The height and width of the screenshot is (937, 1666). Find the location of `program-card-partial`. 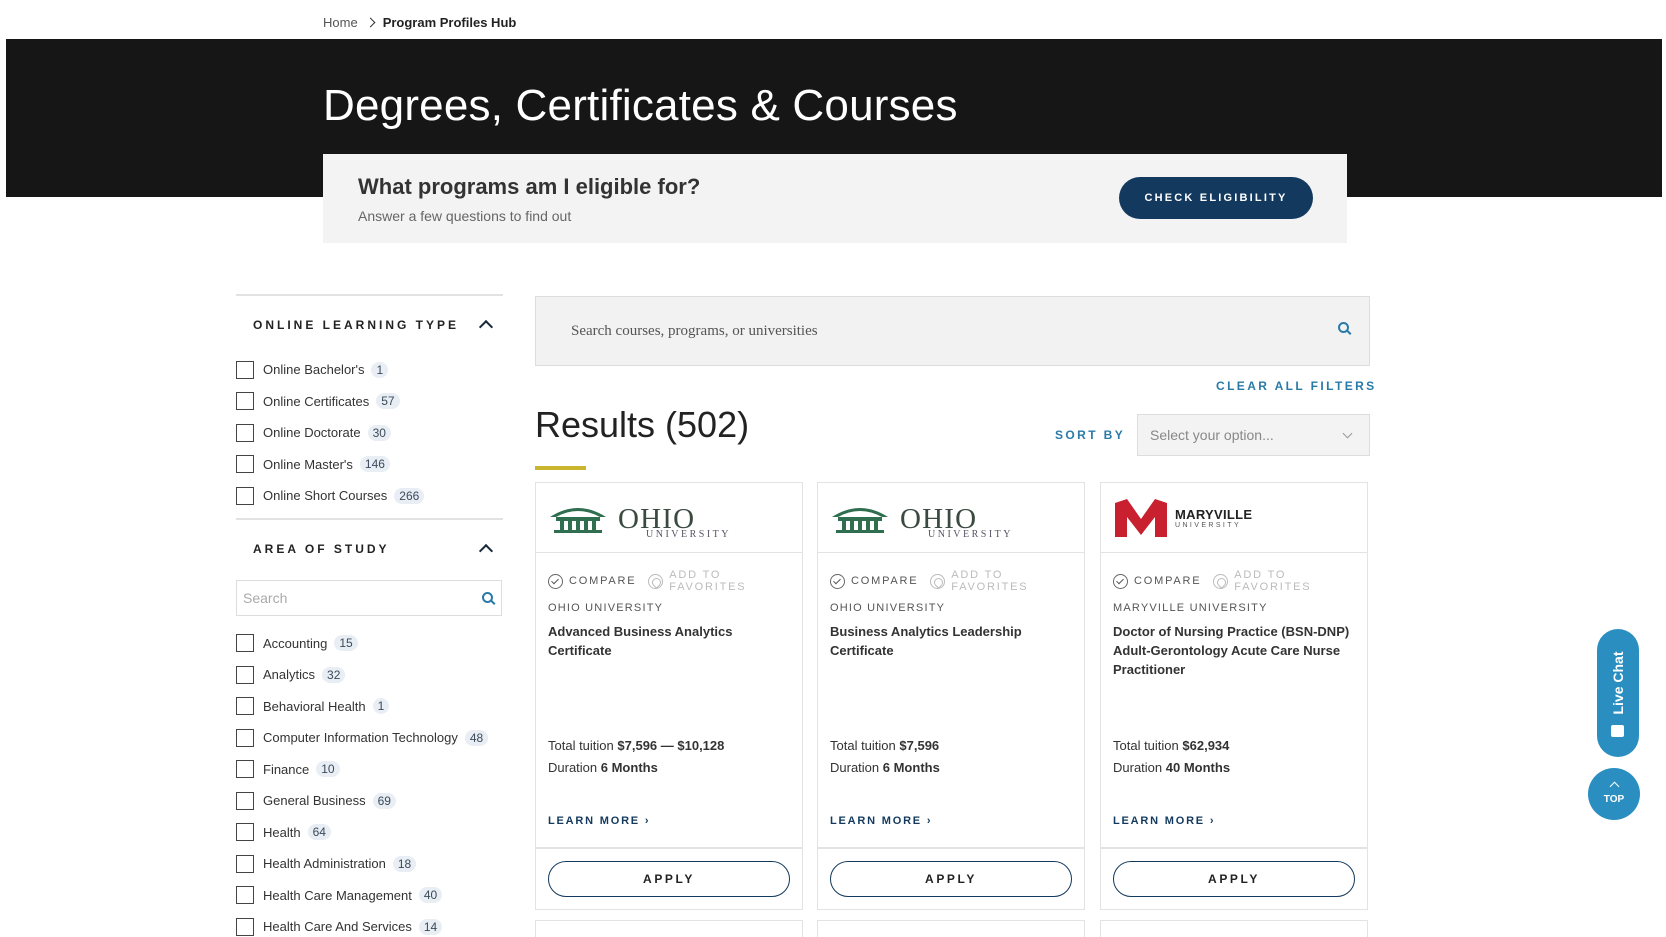

program-card-partial is located at coordinates (951, 928).